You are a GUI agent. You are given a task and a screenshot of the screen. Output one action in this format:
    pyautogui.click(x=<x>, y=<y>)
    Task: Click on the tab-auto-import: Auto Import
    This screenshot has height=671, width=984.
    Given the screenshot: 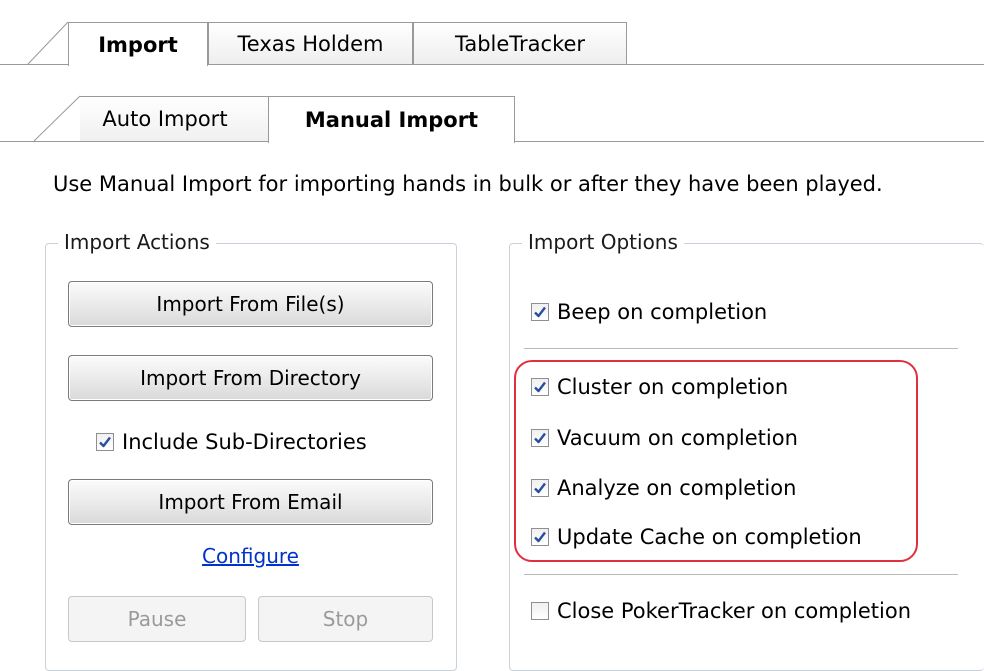 What is the action you would take?
    pyautogui.click(x=175, y=118)
    